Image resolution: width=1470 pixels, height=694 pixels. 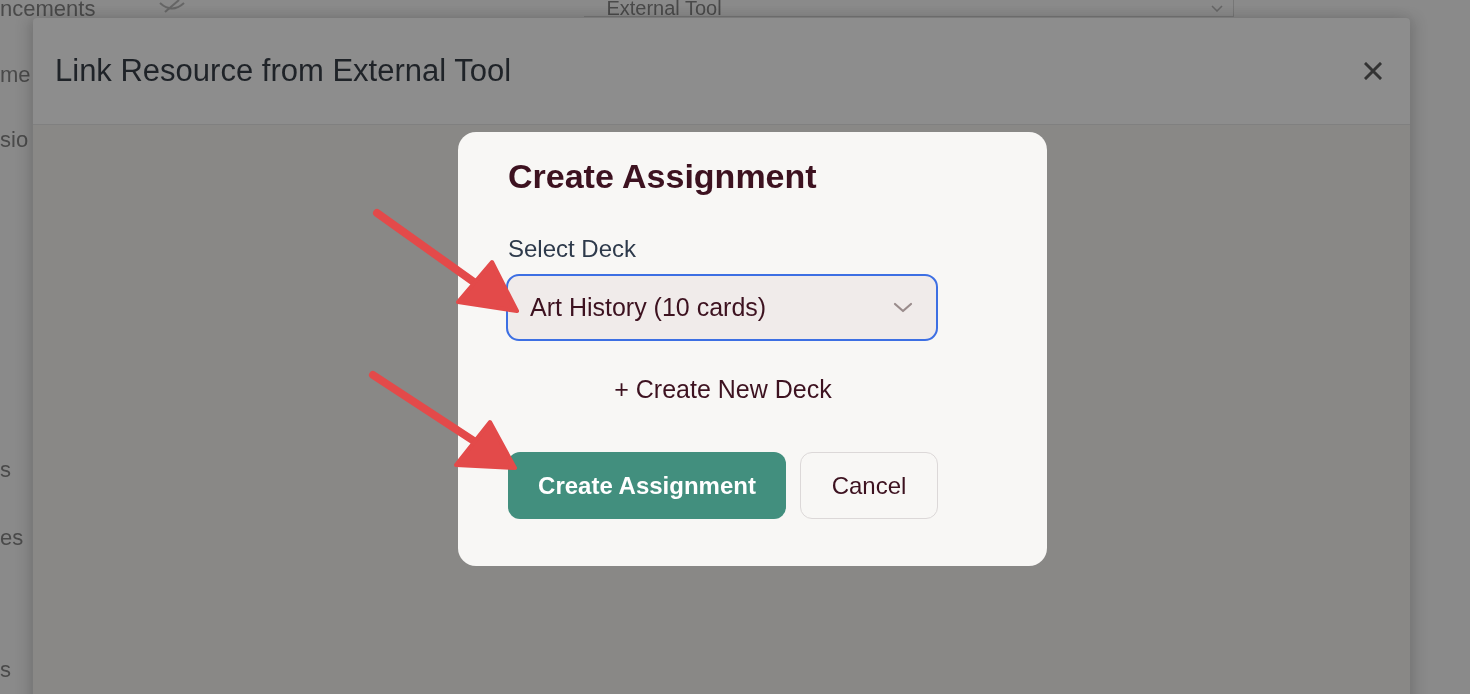 I want to click on cancel-button: Cancel, so click(x=869, y=485).